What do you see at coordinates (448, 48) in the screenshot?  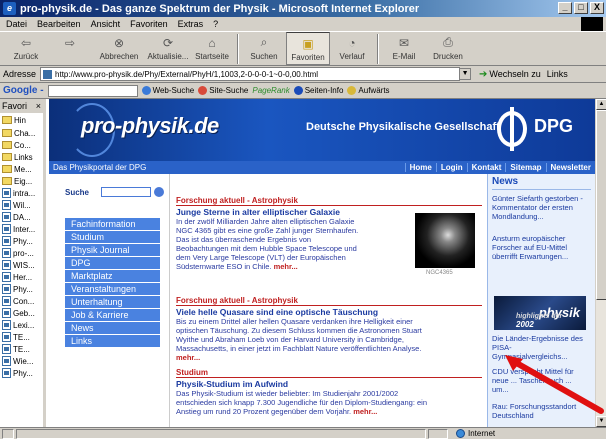 I see `print-button: ⎙ Drucken` at bounding box center [448, 48].